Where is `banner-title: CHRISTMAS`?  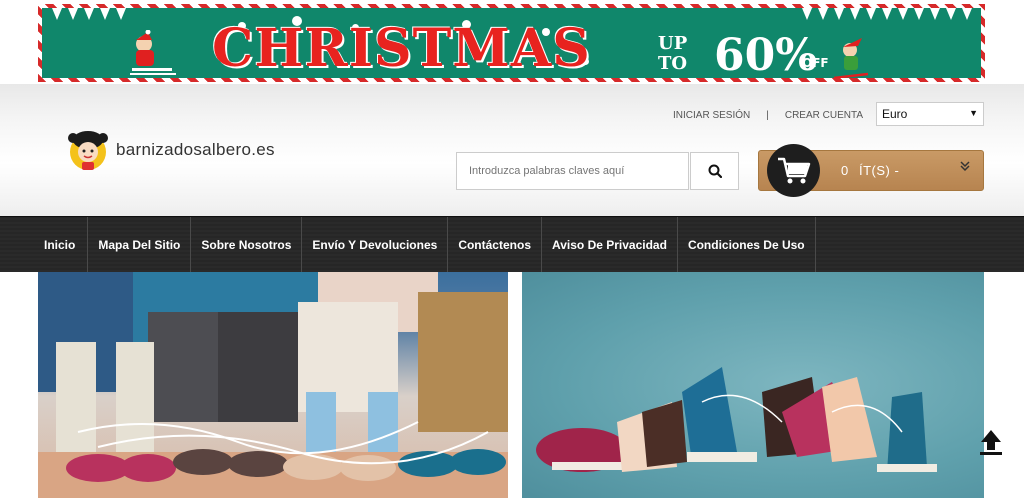 banner-title: CHRISTMAS is located at coordinates (401, 48).